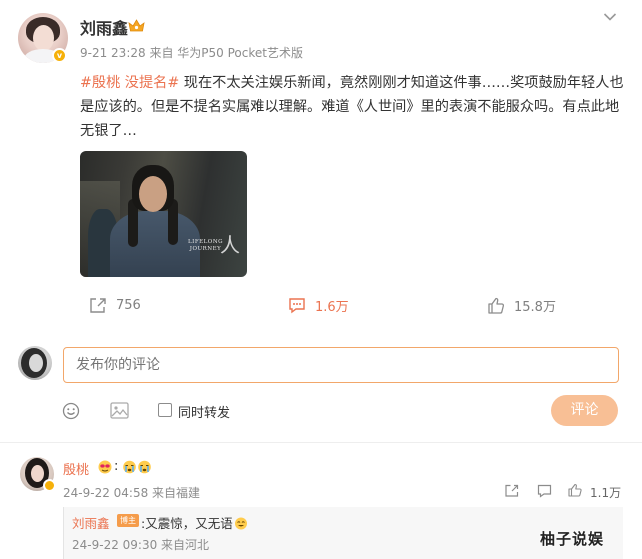 This screenshot has width=642, height=559. What do you see at coordinates (129, 83) in the screenshot?
I see `hashtag-link: #殷桃 没提名#` at bounding box center [129, 83].